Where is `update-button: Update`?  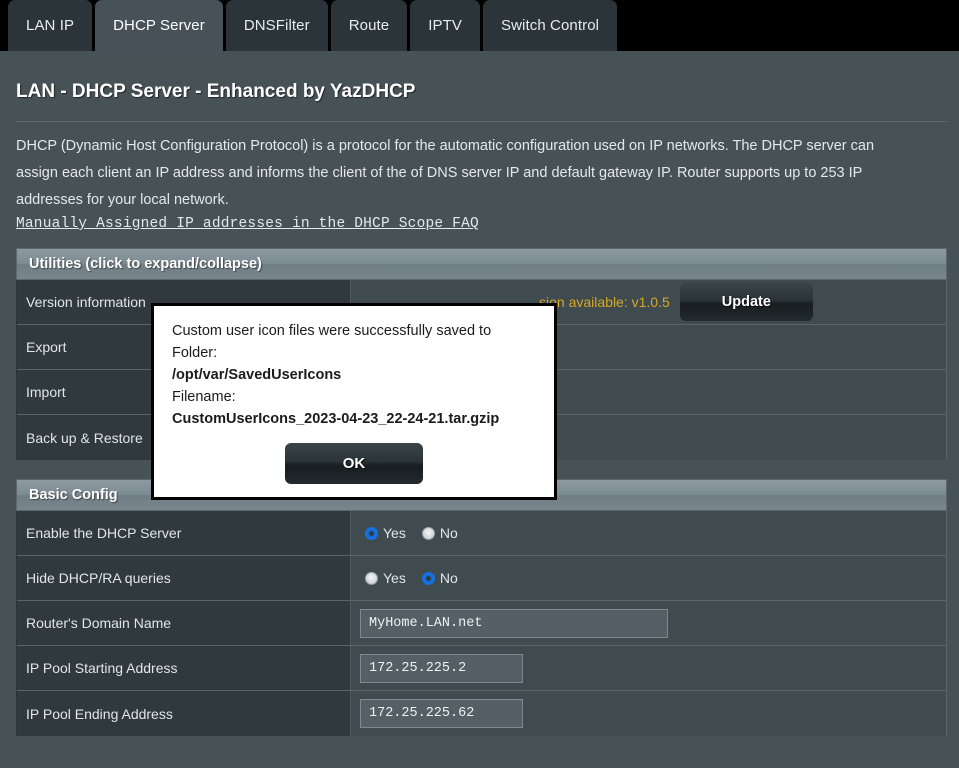
update-button: Update is located at coordinates (746, 302).